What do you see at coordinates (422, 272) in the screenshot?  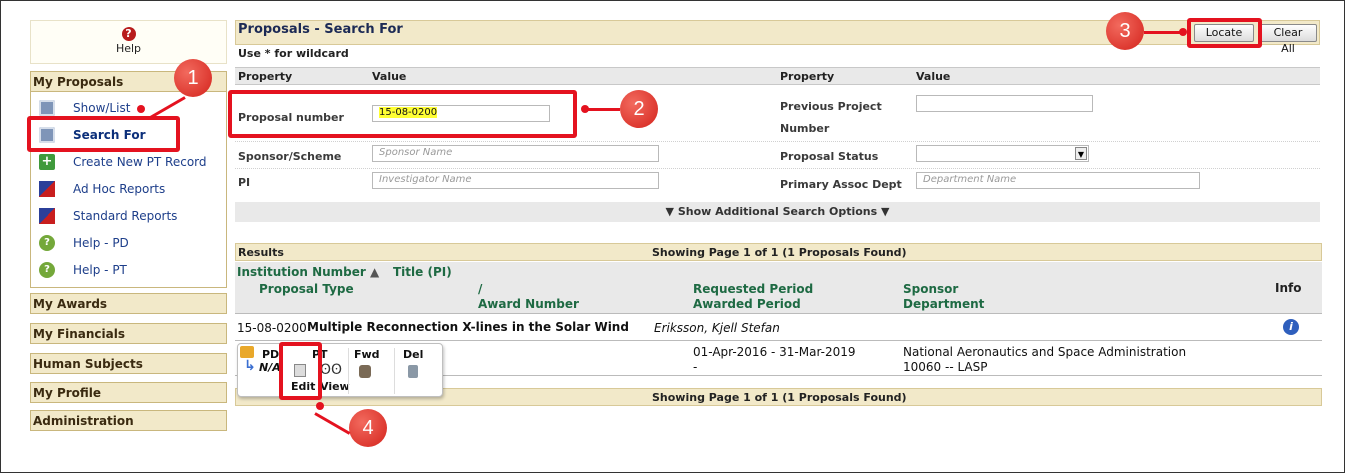 I see `title-pi-header: Title (PI)` at bounding box center [422, 272].